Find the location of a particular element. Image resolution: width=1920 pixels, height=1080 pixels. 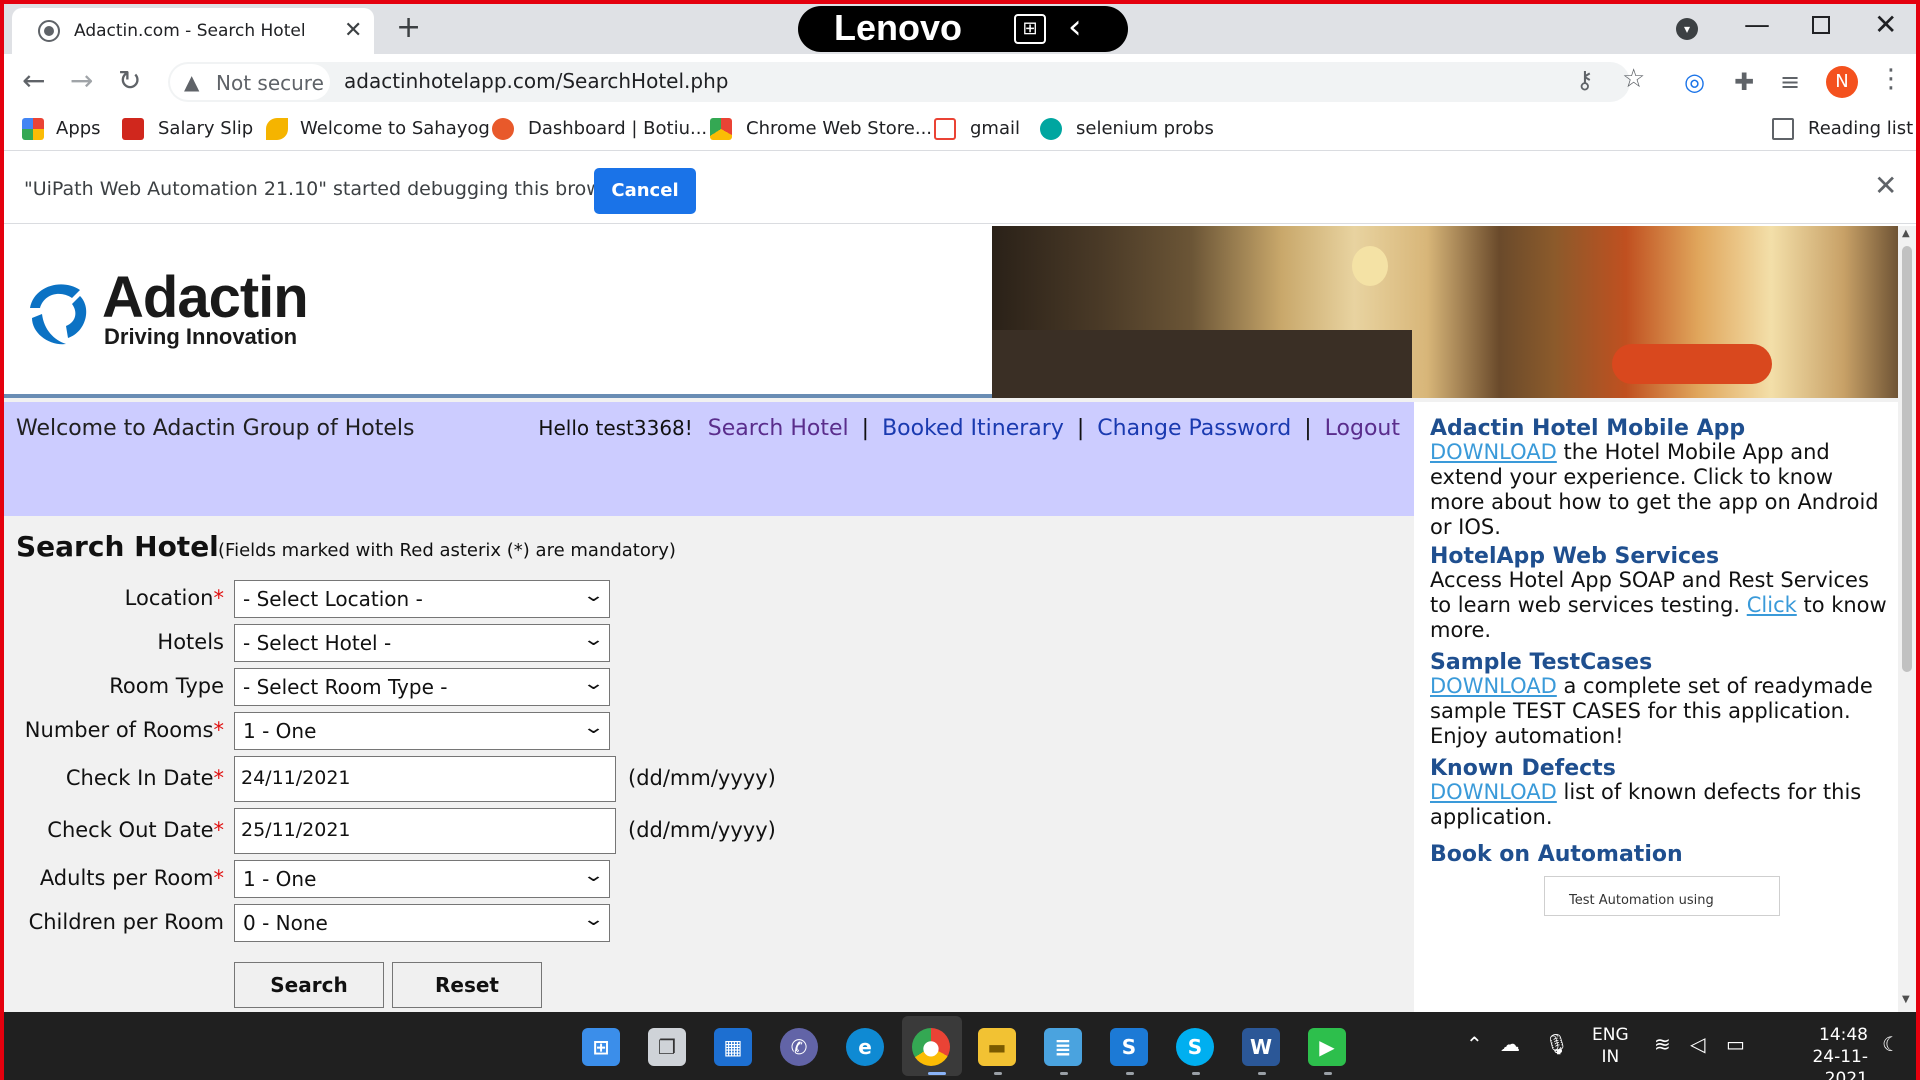

wifi-icon: ≋ is located at coordinates (1662, 1044).